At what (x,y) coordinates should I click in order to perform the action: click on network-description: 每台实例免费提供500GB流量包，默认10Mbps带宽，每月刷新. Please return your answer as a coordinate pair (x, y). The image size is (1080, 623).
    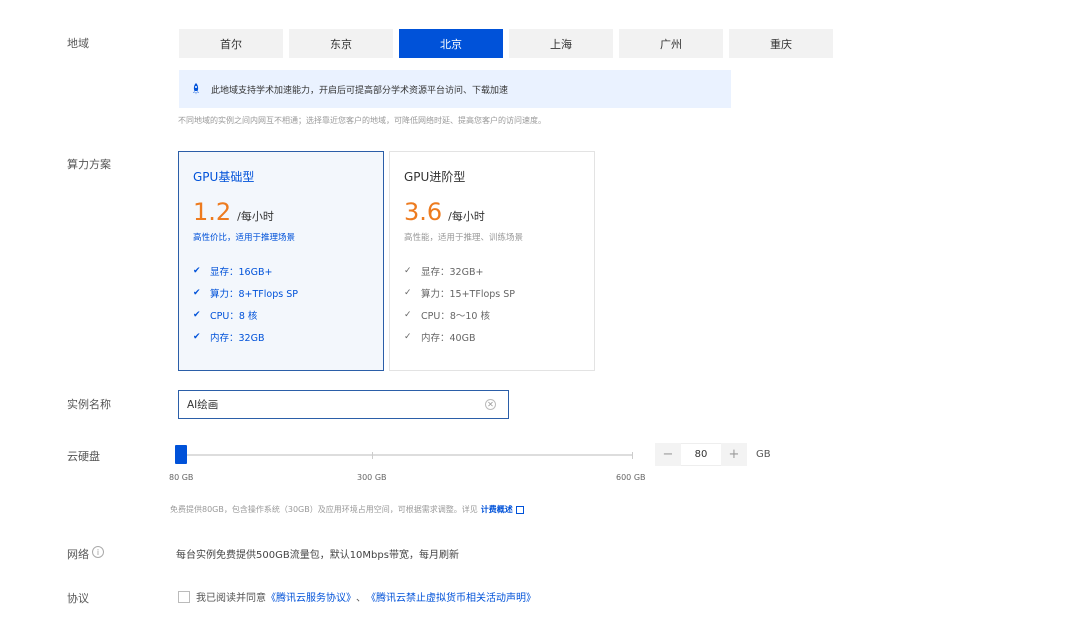
    Looking at the image, I should click on (317, 555).